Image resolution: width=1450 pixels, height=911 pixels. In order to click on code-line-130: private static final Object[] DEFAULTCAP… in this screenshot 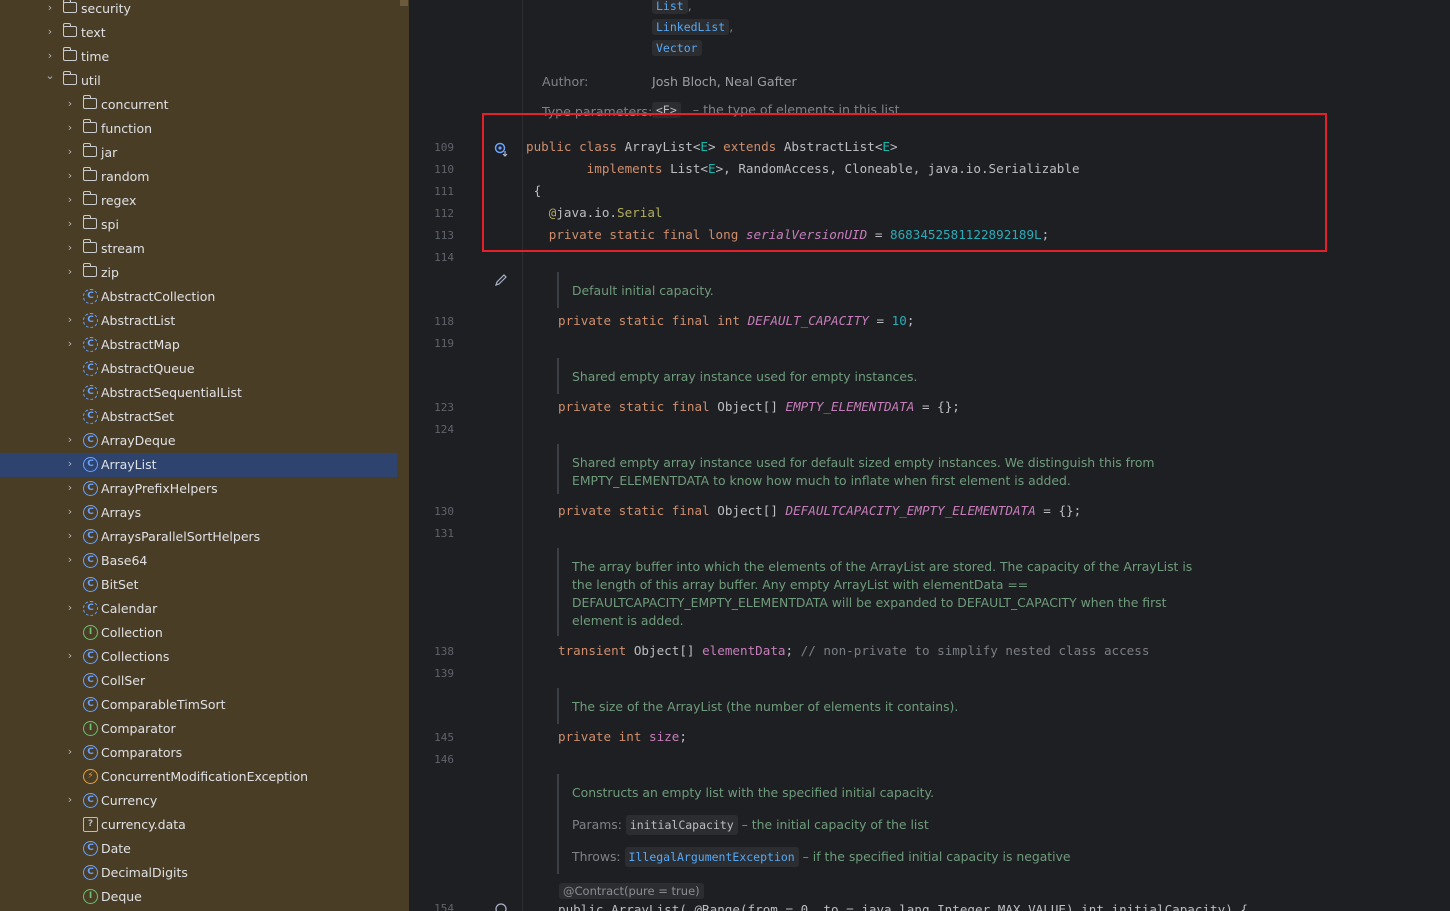, I will do `click(819, 510)`.